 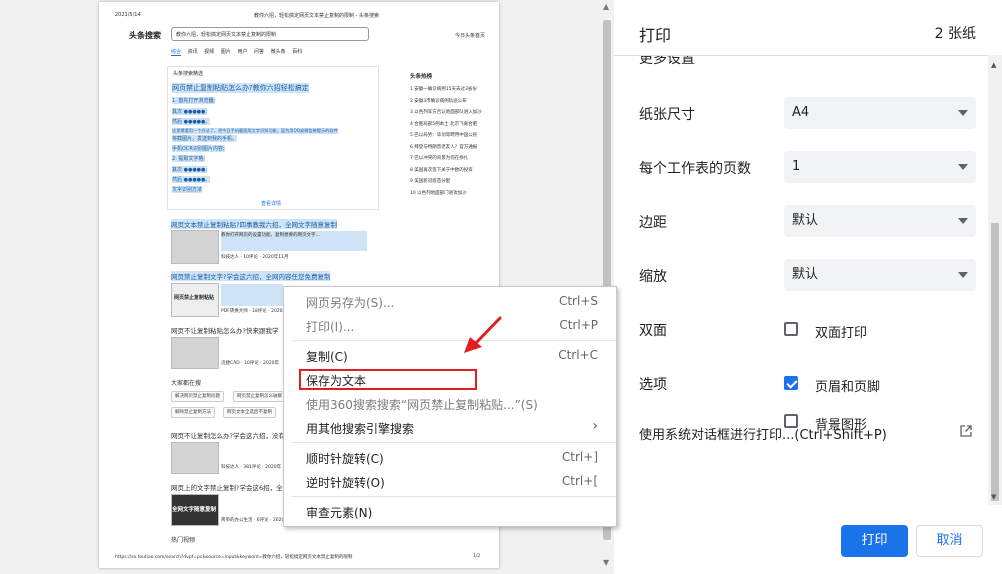 What do you see at coordinates (653, 277) in the screenshot?
I see `scale-label: 缩放` at bounding box center [653, 277].